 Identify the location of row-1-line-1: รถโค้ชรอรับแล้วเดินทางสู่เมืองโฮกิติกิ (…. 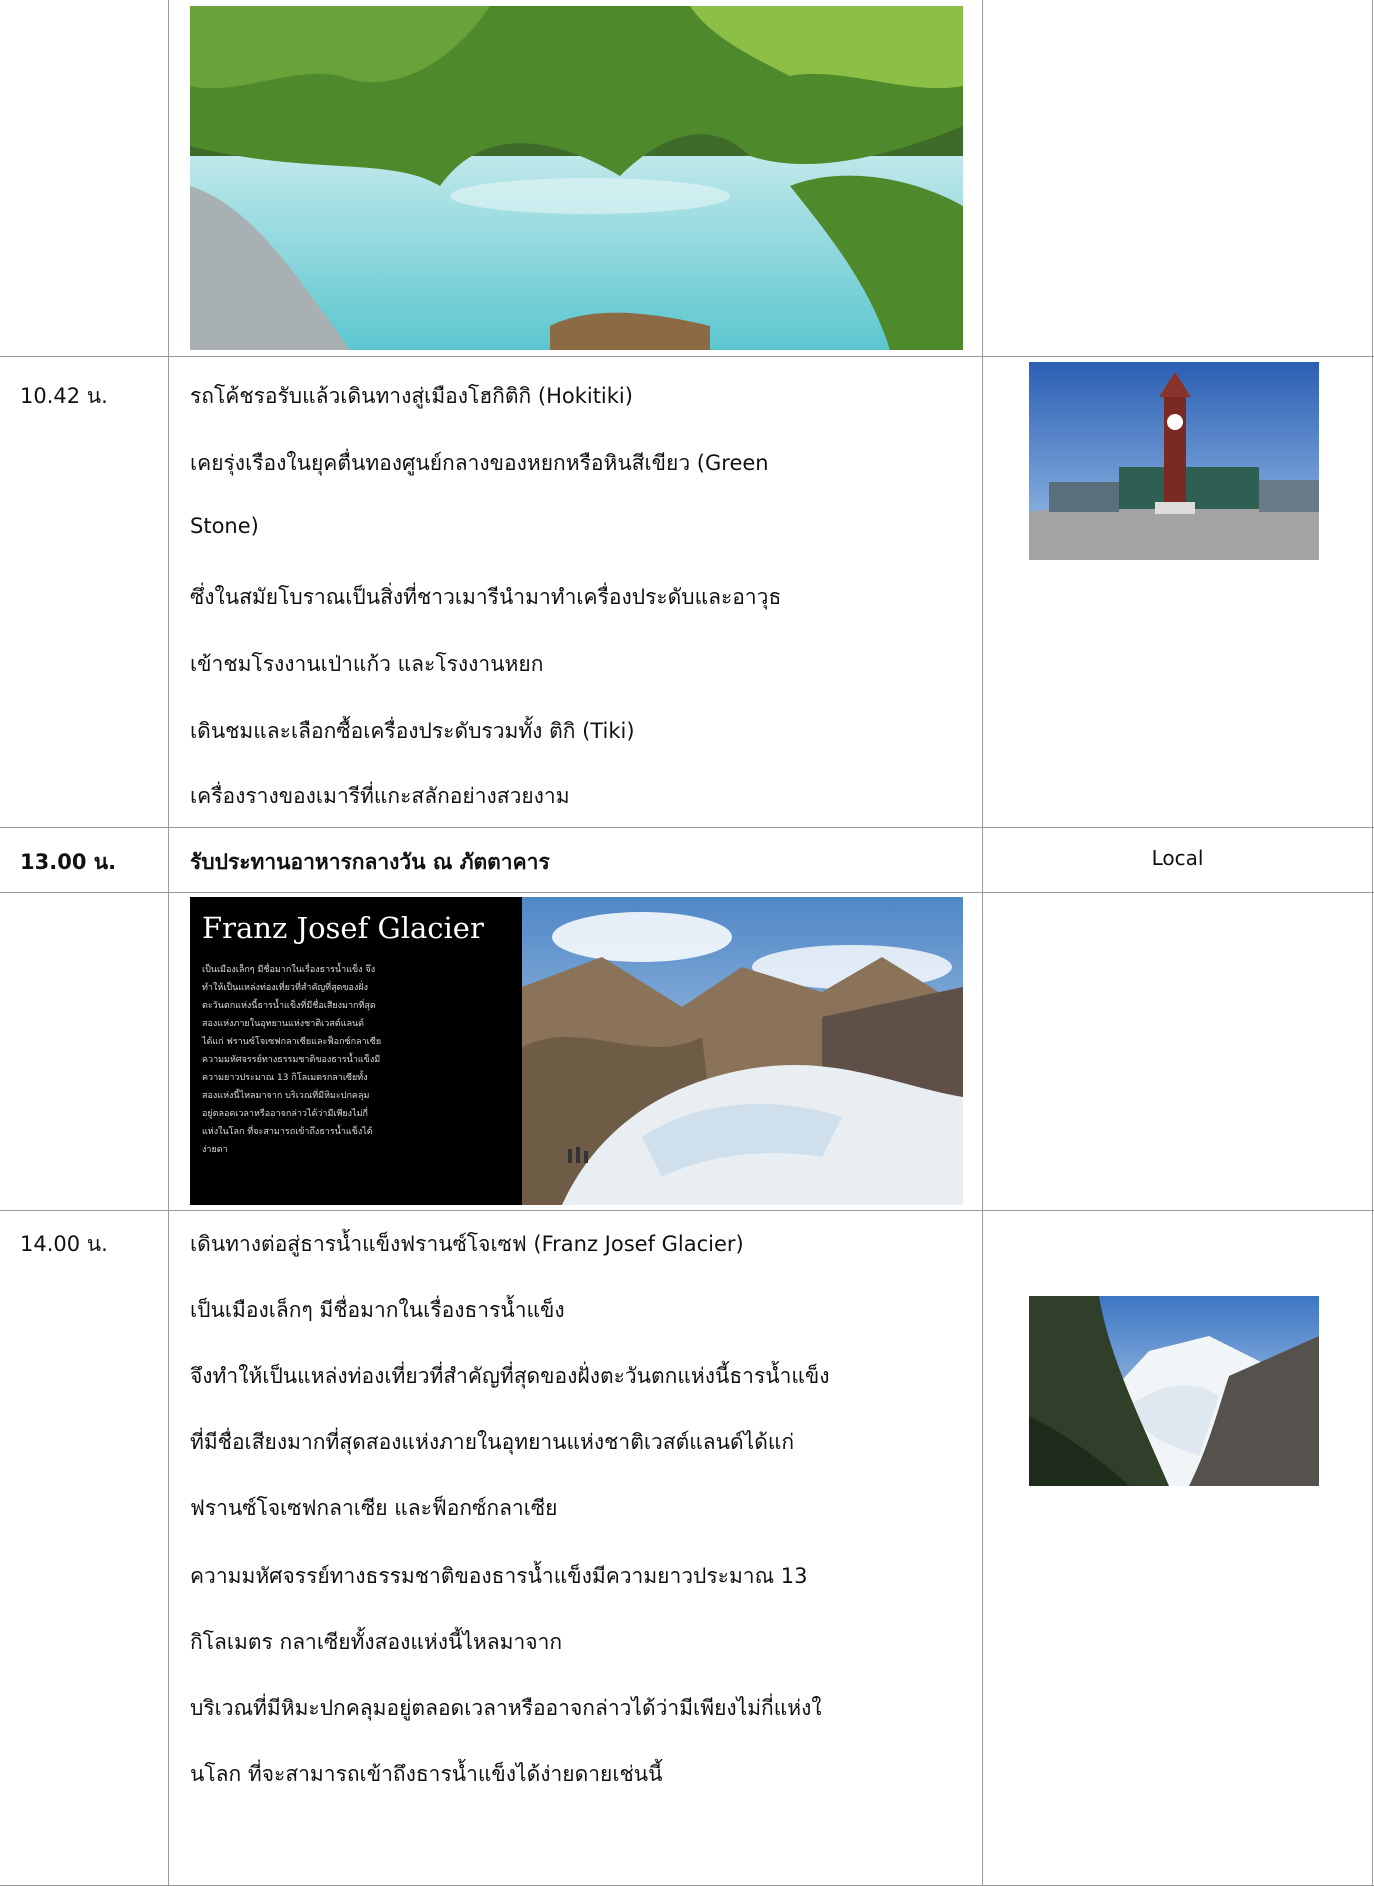
(411, 396).